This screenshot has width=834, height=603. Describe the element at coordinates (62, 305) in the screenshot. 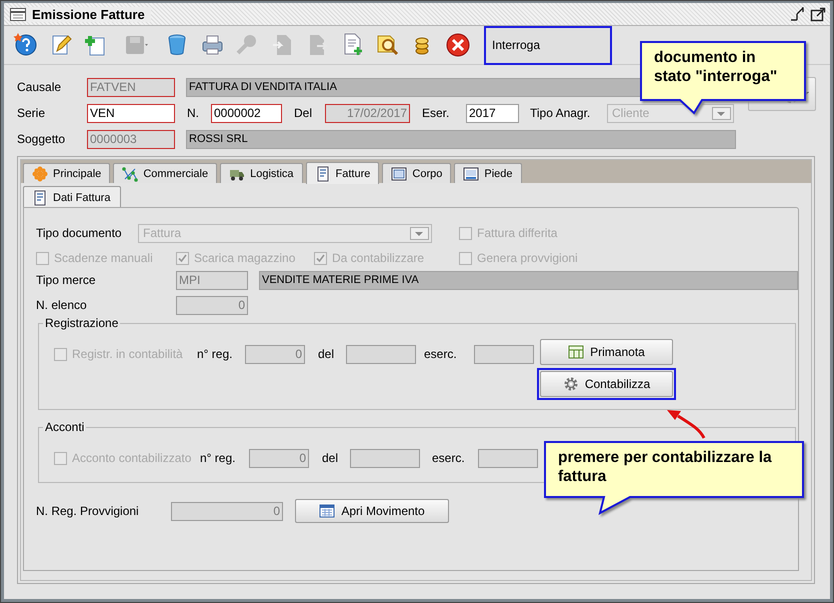

I see `field-label: N. elenco` at that location.